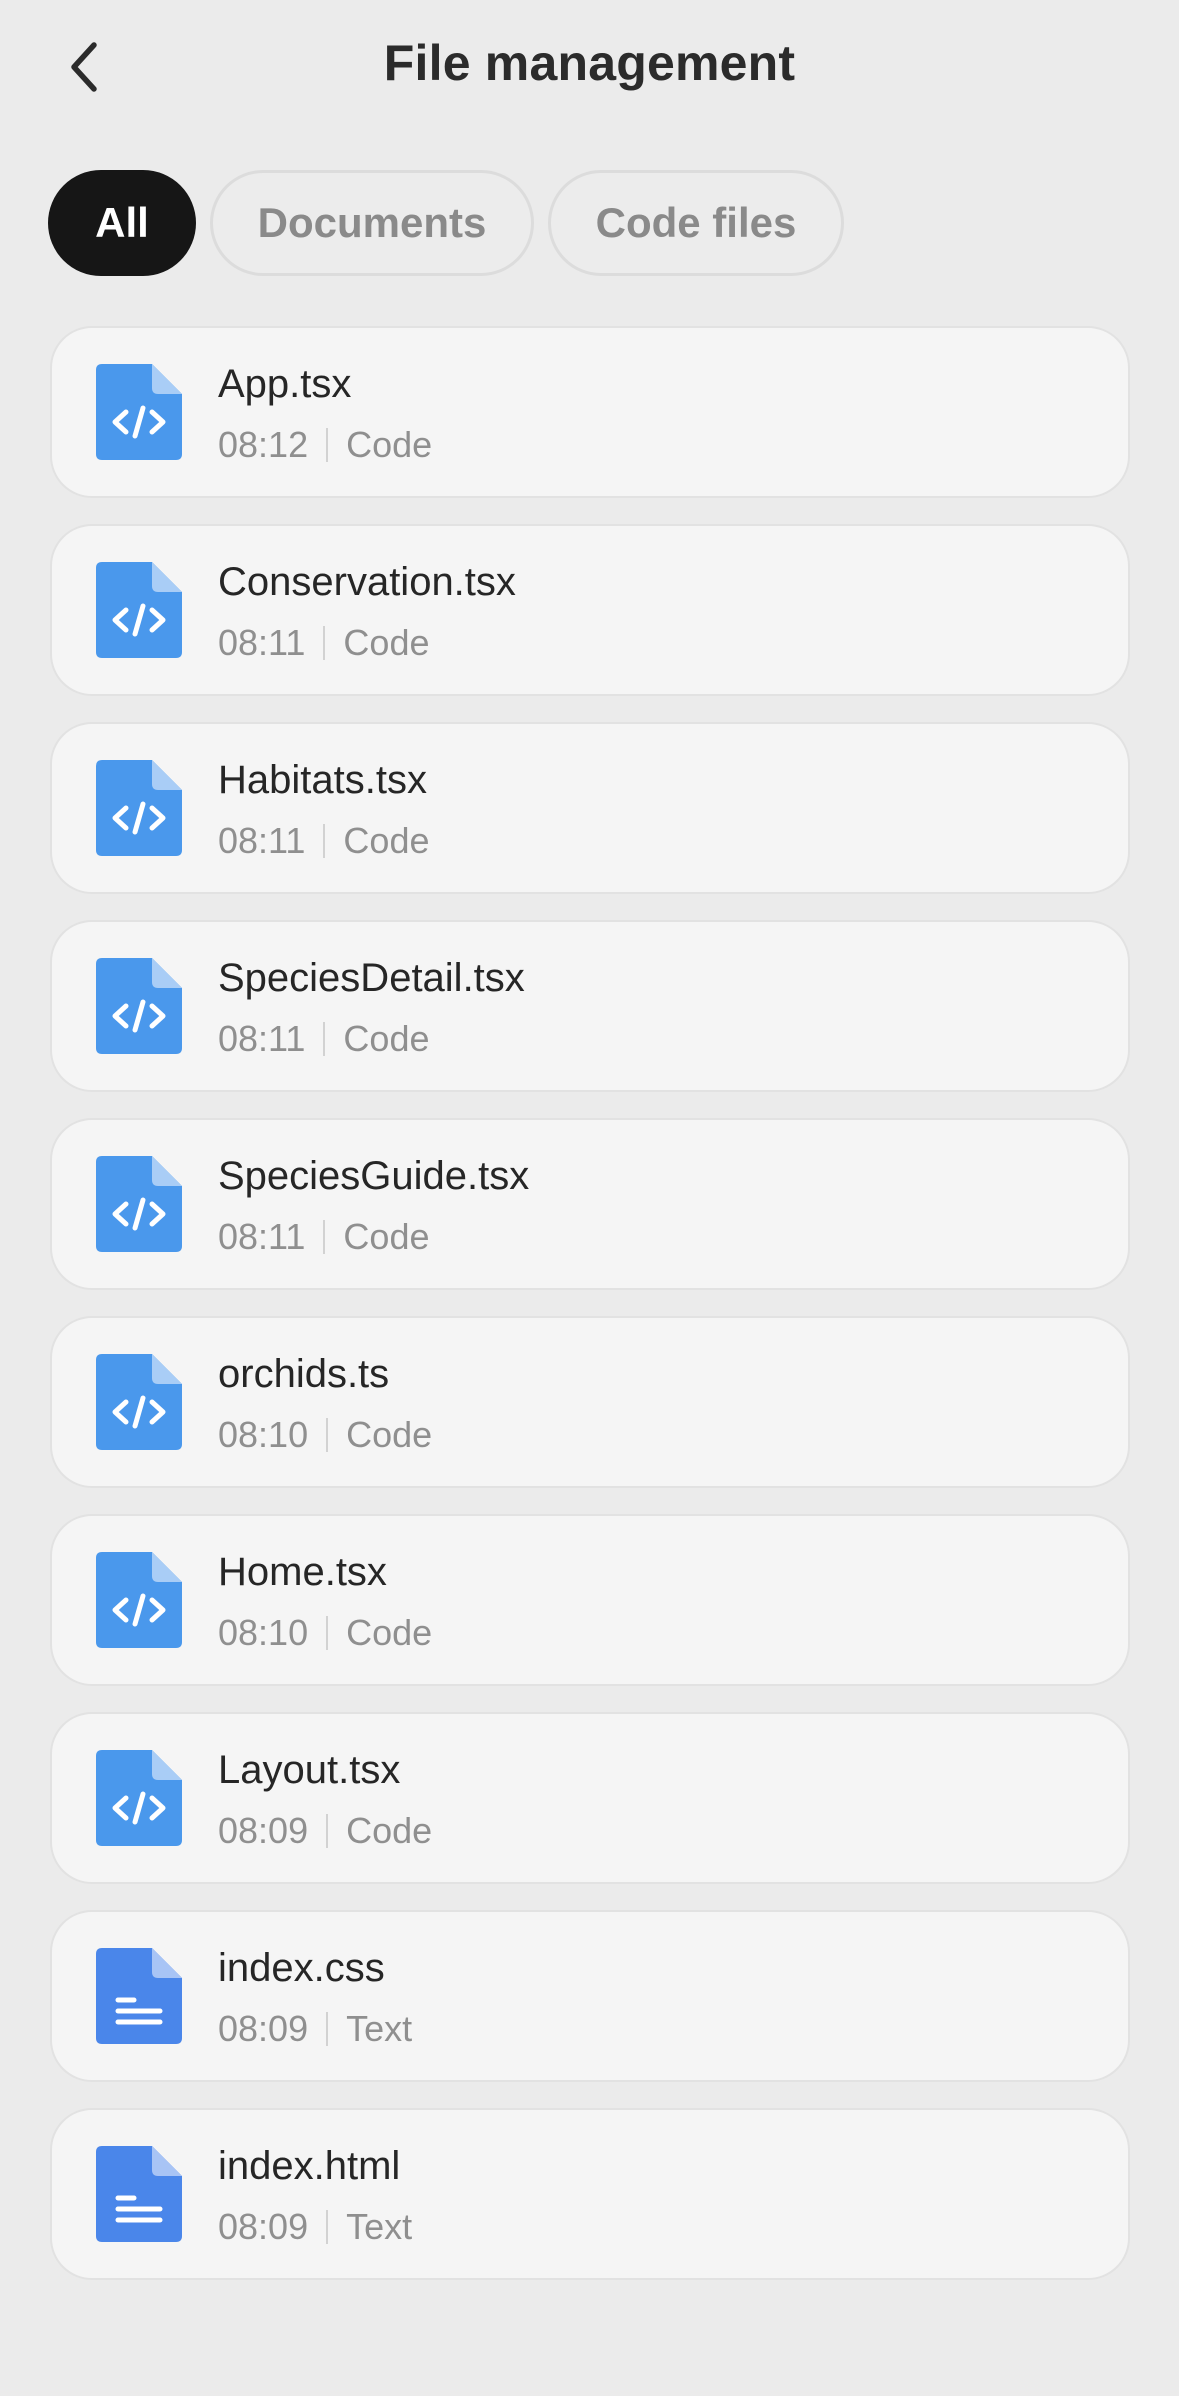 This screenshot has width=1179, height=2396. What do you see at coordinates (590, 1006) in the screenshot?
I see `file-item: SpeciesDetail.tsx 08:11 Code` at bounding box center [590, 1006].